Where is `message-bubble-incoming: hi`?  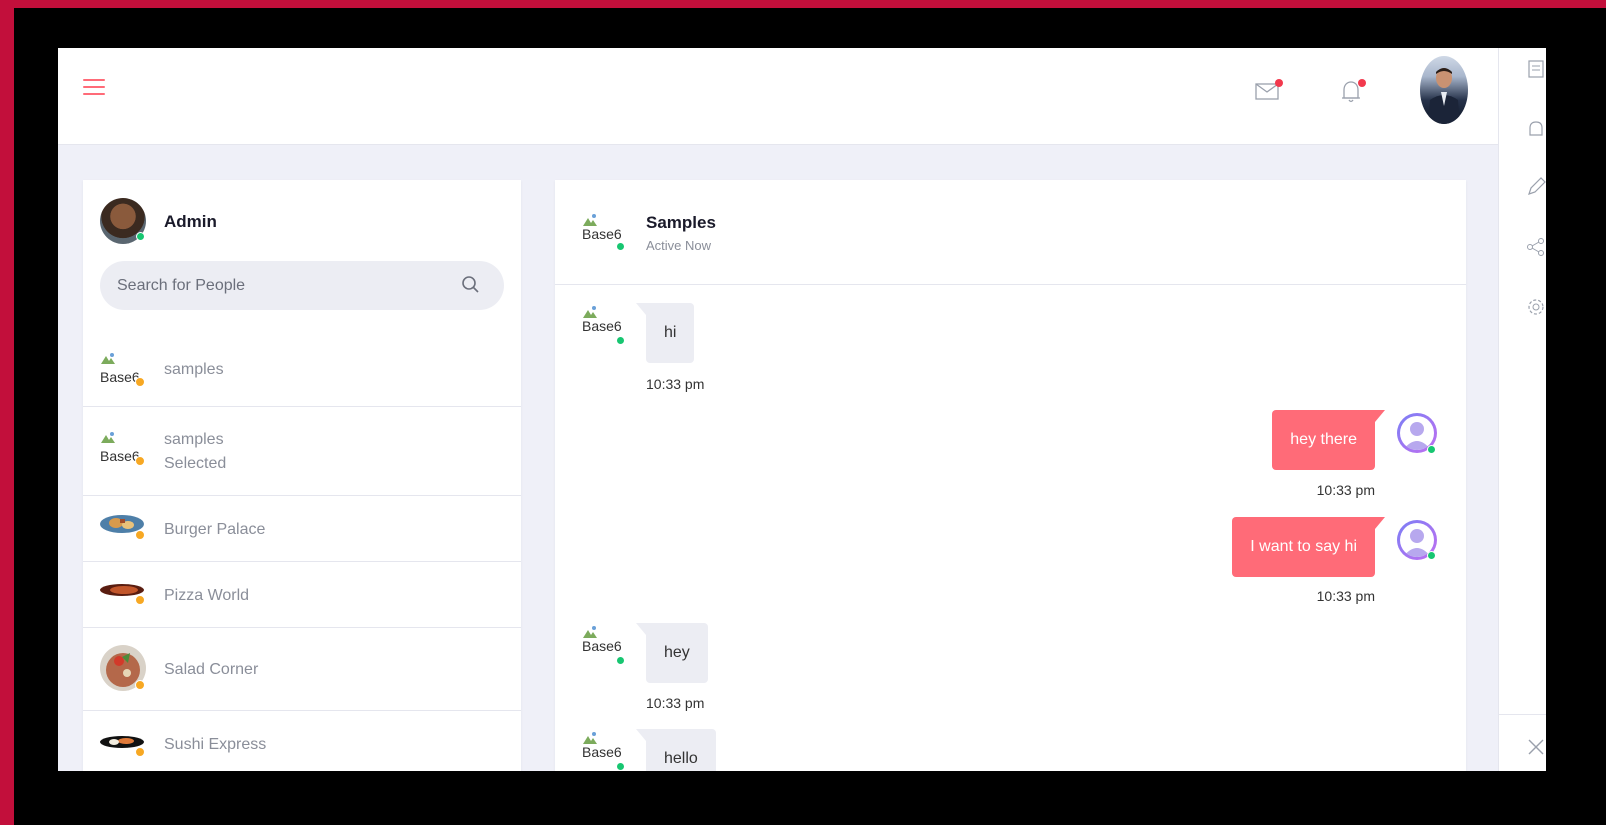
message-bubble-incoming: hi is located at coordinates (665, 333).